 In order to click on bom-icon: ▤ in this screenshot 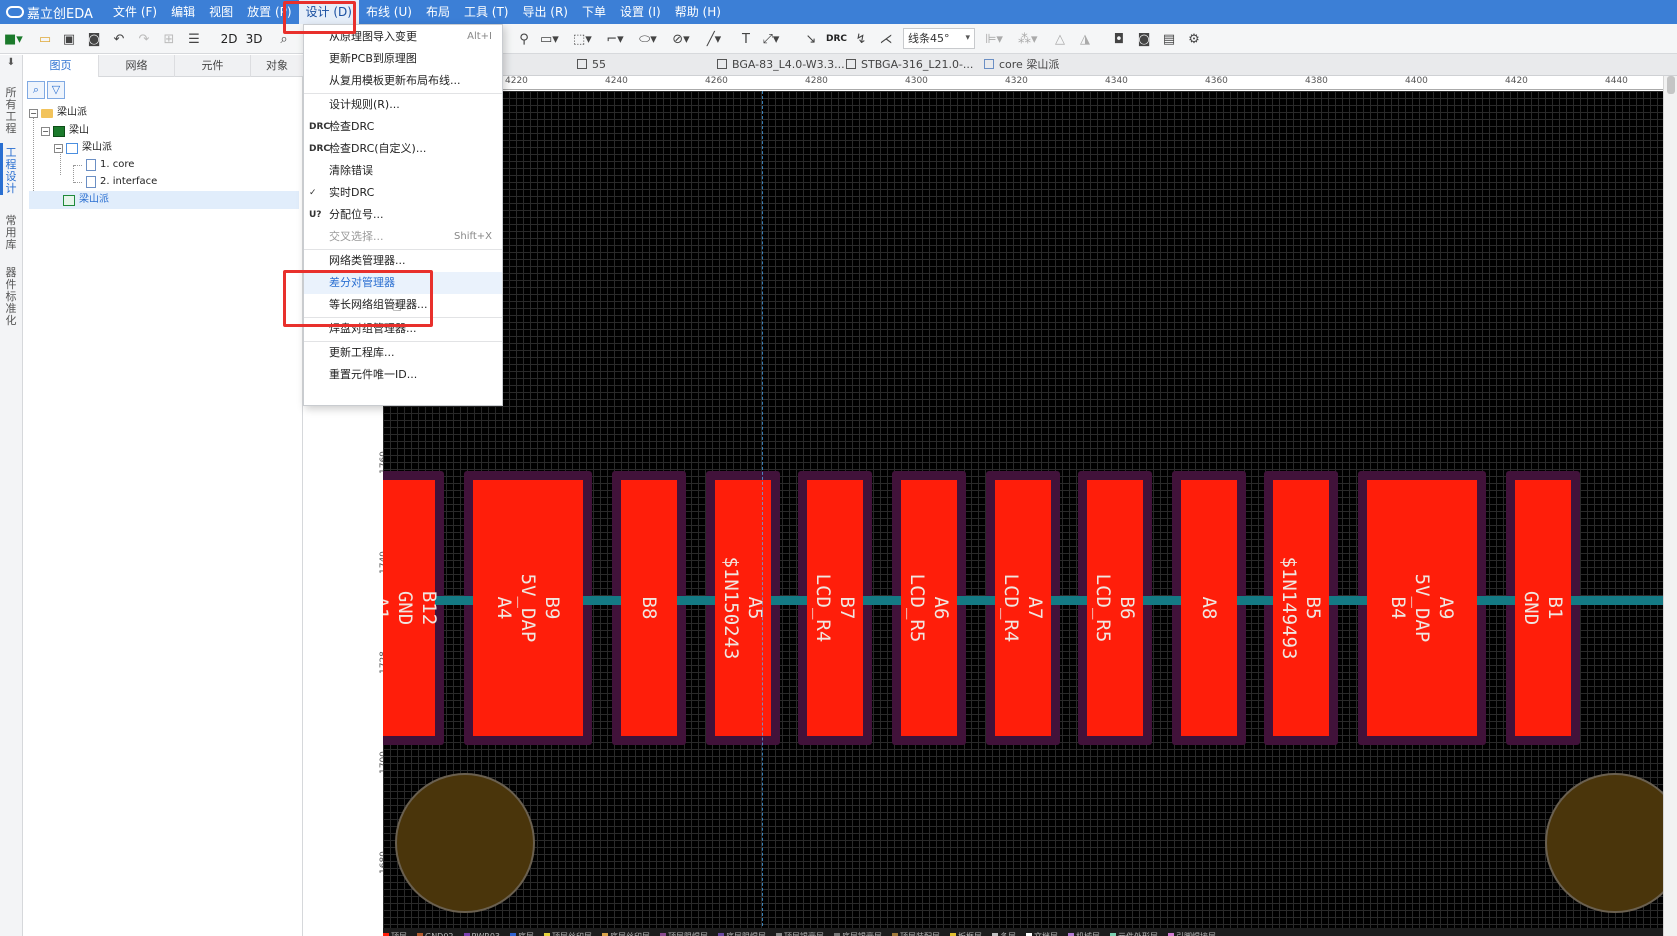, I will do `click(1169, 39)`.